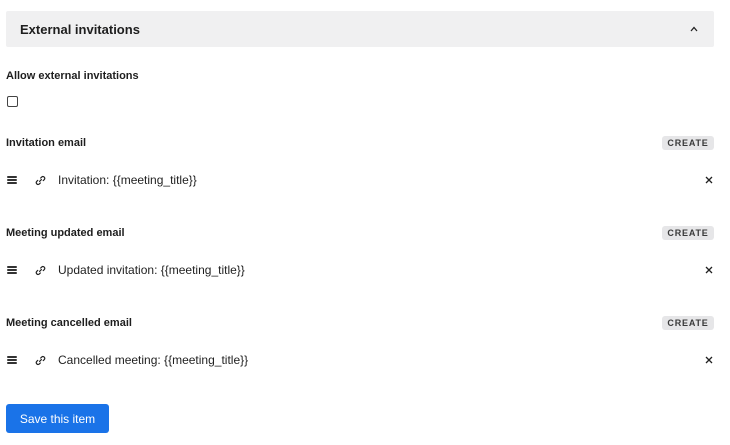 The image size is (730, 445). Describe the element at coordinates (360, 360) in the screenshot. I see `meeting-cancelled-email-item: Cancelled meeting: {{meeting_title}}` at that location.